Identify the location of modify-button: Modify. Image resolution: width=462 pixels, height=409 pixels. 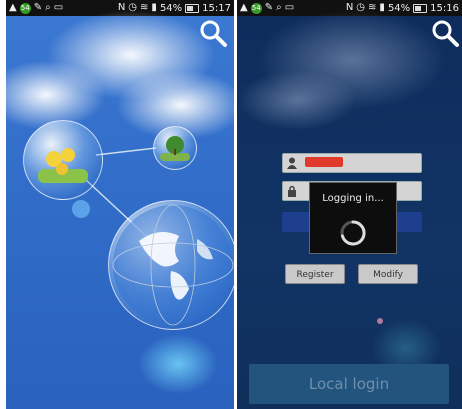
(388, 274).